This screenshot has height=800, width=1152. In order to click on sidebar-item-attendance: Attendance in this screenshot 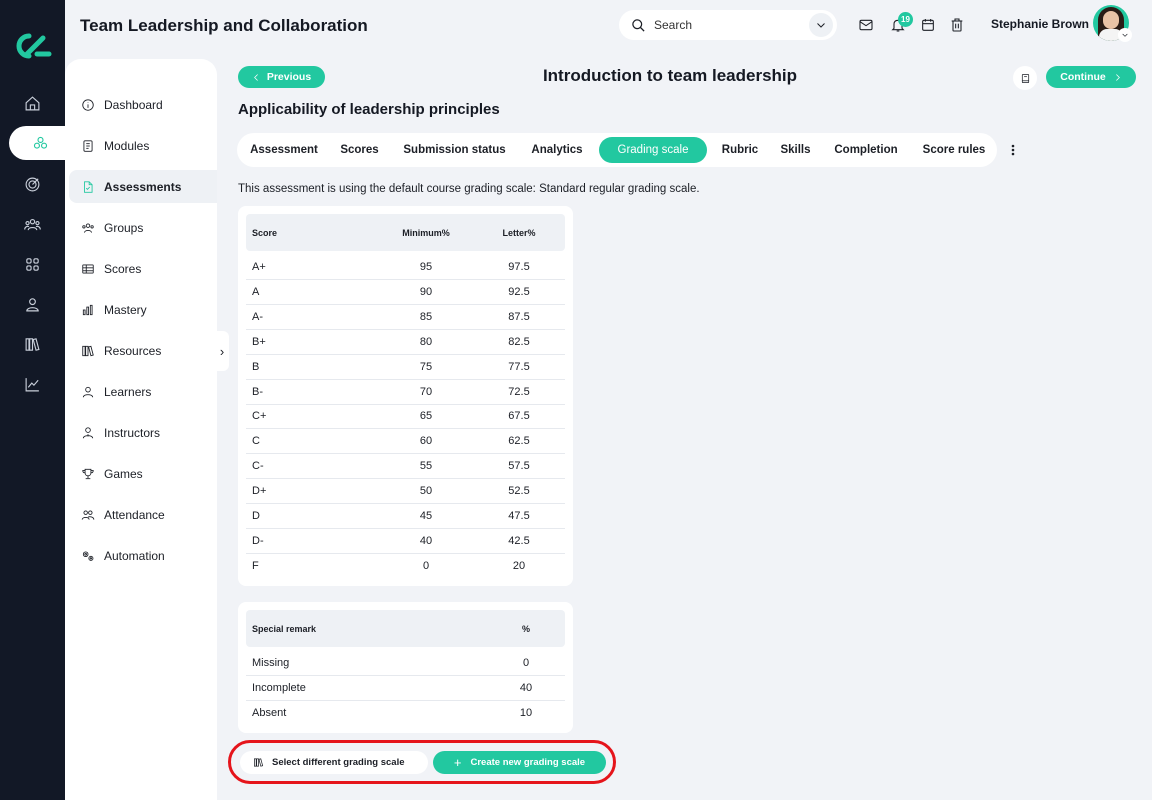, I will do `click(143, 514)`.